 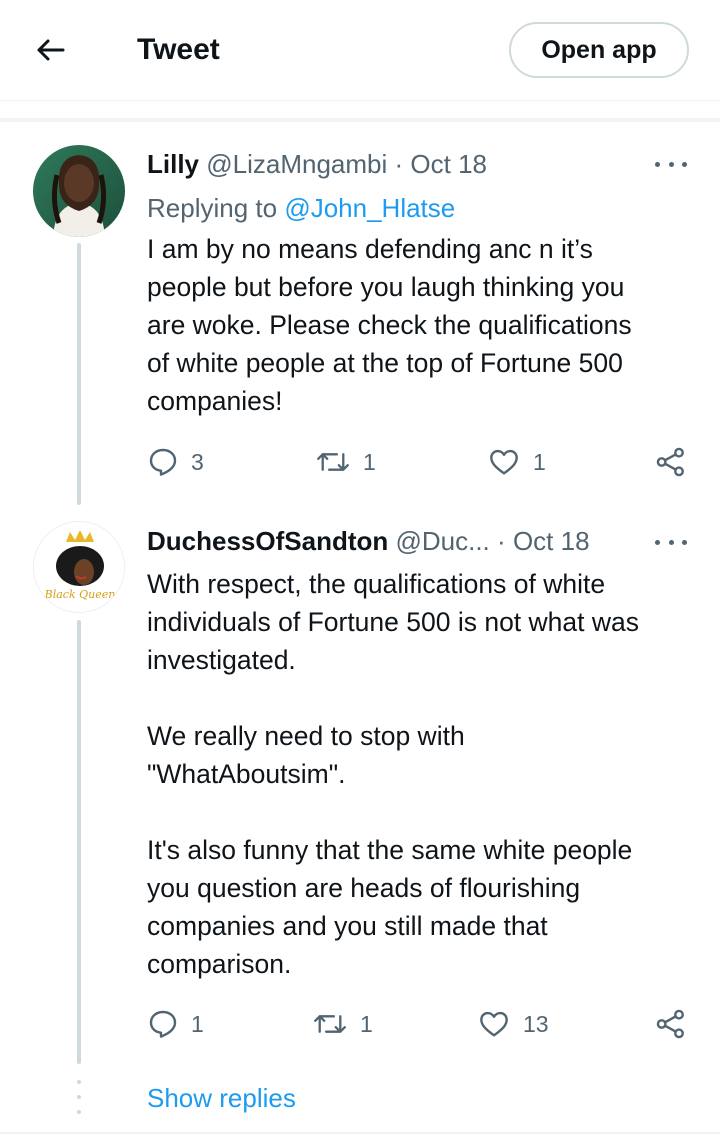 I want to click on tweet-meta: DuchessOfSandton @Duc... · Oct 18, so click(x=368, y=541).